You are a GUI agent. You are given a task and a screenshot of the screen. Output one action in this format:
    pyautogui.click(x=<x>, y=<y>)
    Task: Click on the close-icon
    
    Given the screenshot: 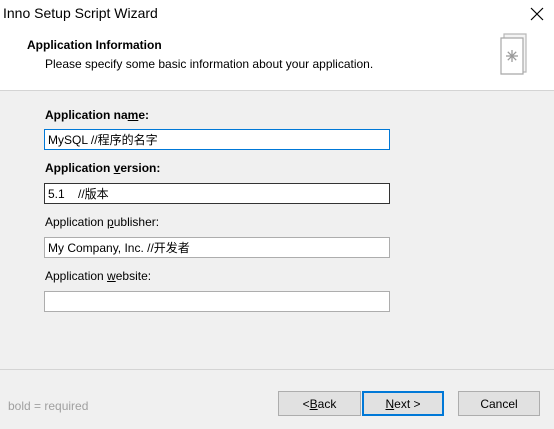 What is the action you would take?
    pyautogui.click(x=537, y=14)
    